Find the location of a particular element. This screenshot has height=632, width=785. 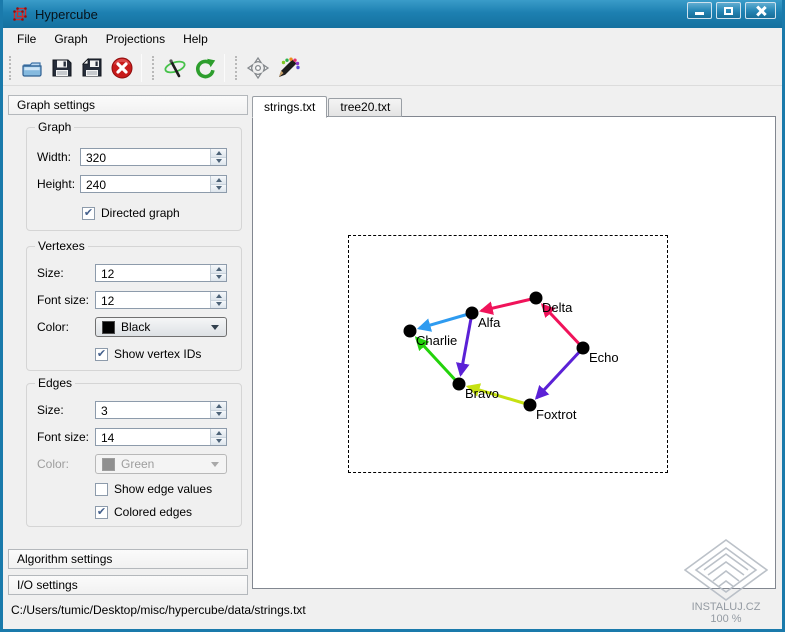

save-as-button is located at coordinates (92, 68).